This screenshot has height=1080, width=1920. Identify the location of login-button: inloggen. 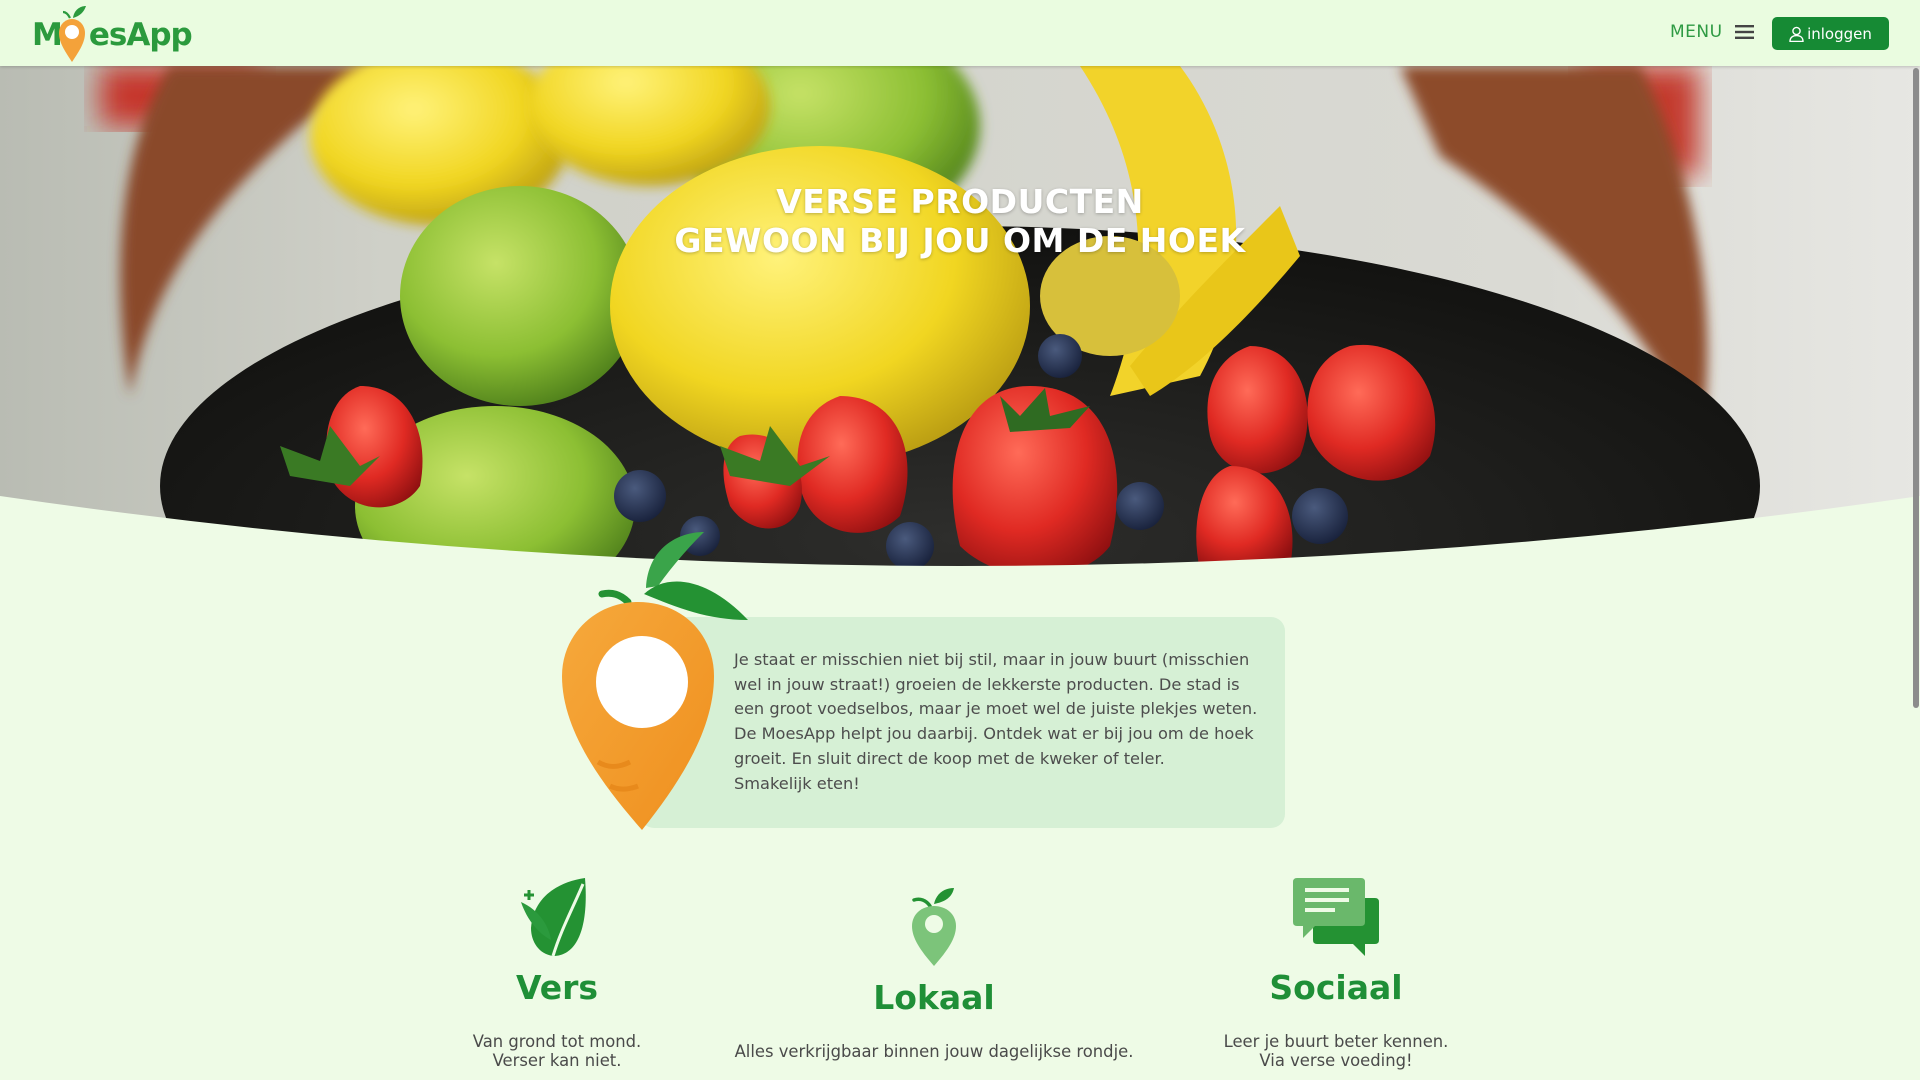
(1830, 33).